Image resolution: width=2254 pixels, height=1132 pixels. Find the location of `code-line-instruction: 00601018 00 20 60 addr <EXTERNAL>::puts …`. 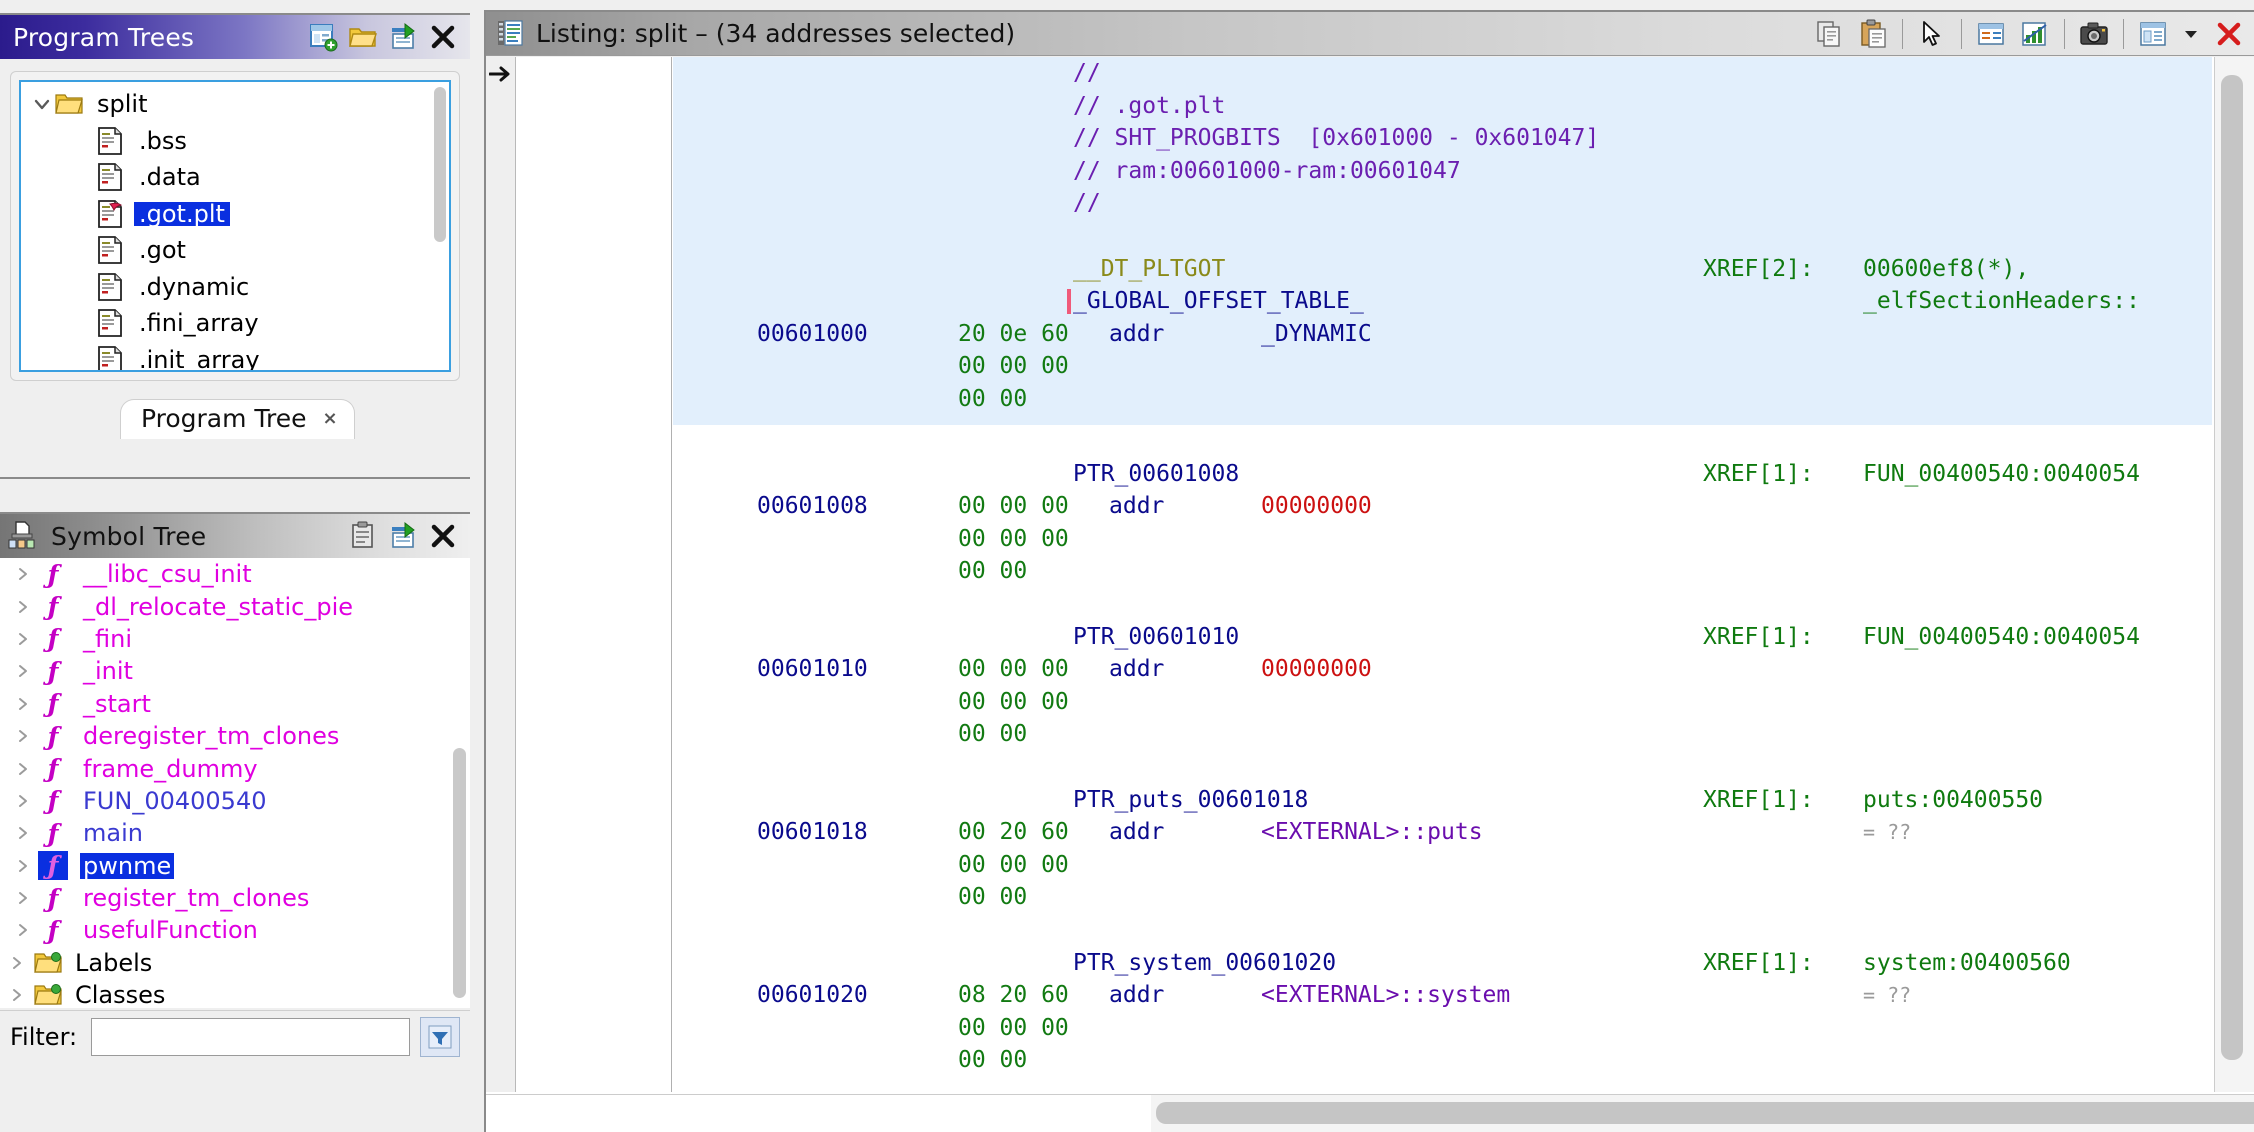

code-line-instruction: 00601018 00 20 60 addr <EXTERNAL>::puts … is located at coordinates (1442, 832).